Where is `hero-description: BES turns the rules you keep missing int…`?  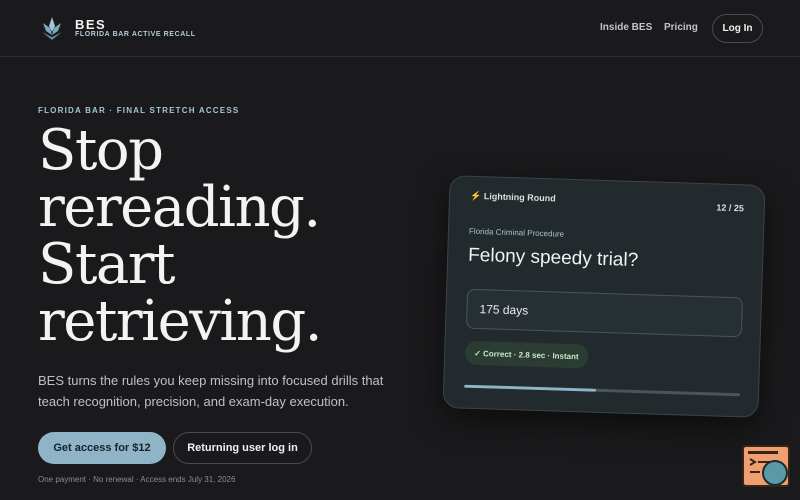
hero-description: BES turns the rules you keep missing int… is located at coordinates (211, 391).